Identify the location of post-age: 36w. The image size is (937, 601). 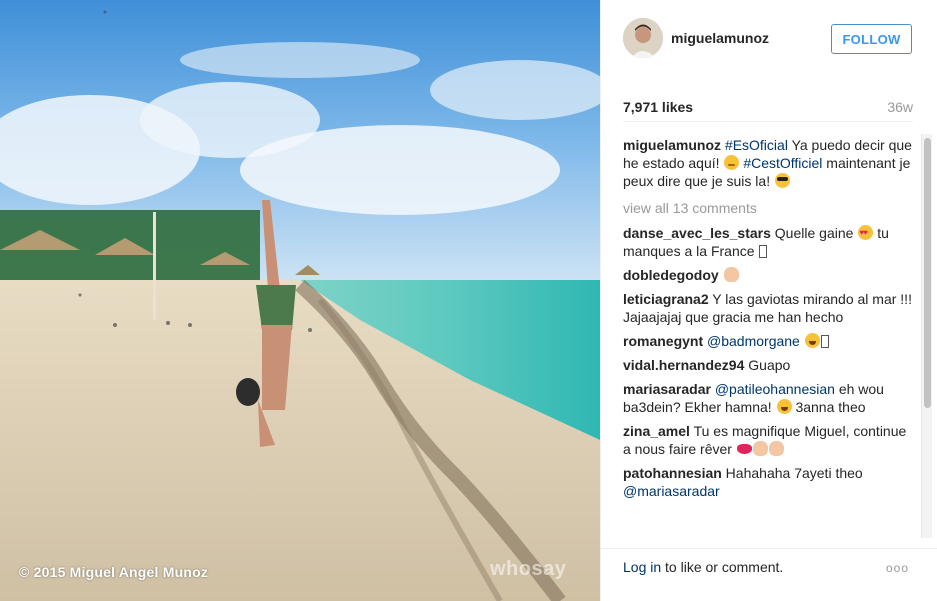
(900, 107).